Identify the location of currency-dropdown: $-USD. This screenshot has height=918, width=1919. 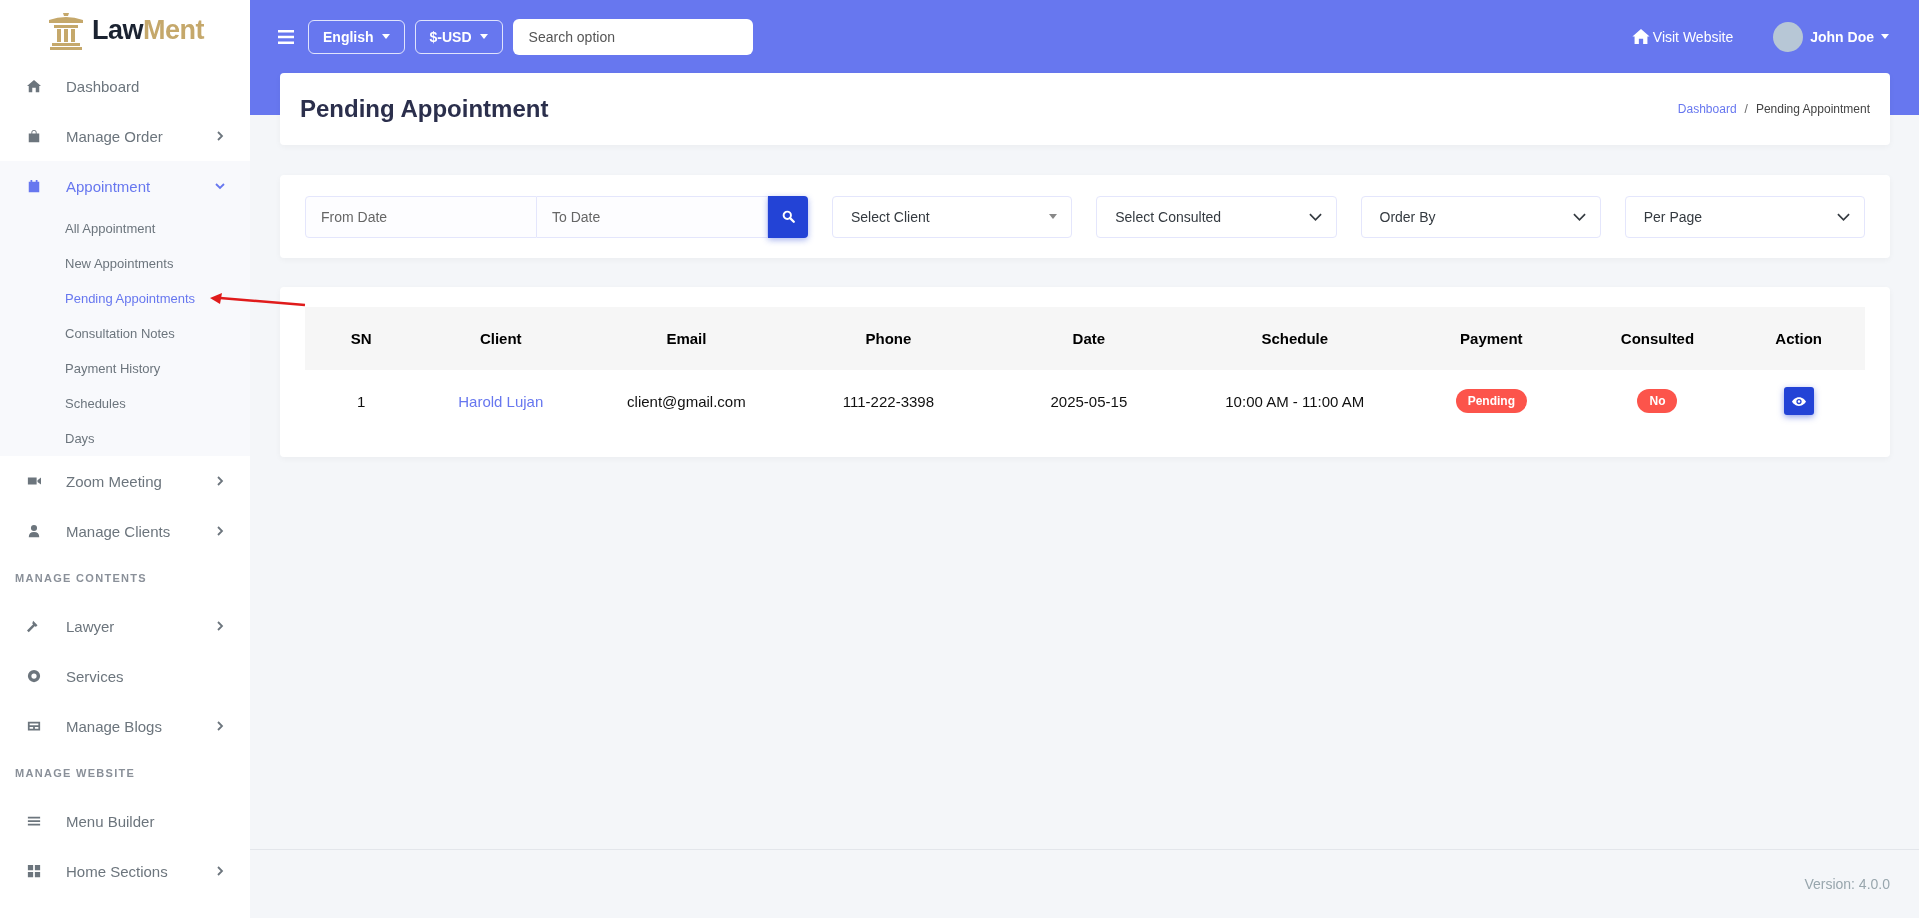
(458, 36).